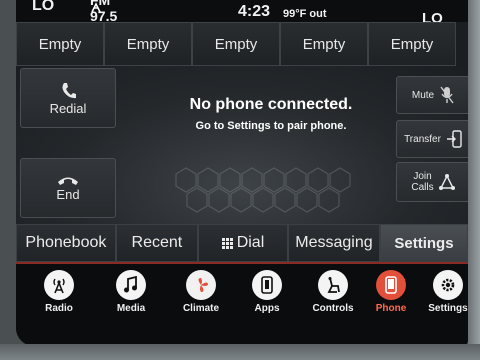 The image size is (480, 360). I want to click on tab-dial: Dial, so click(242, 243).